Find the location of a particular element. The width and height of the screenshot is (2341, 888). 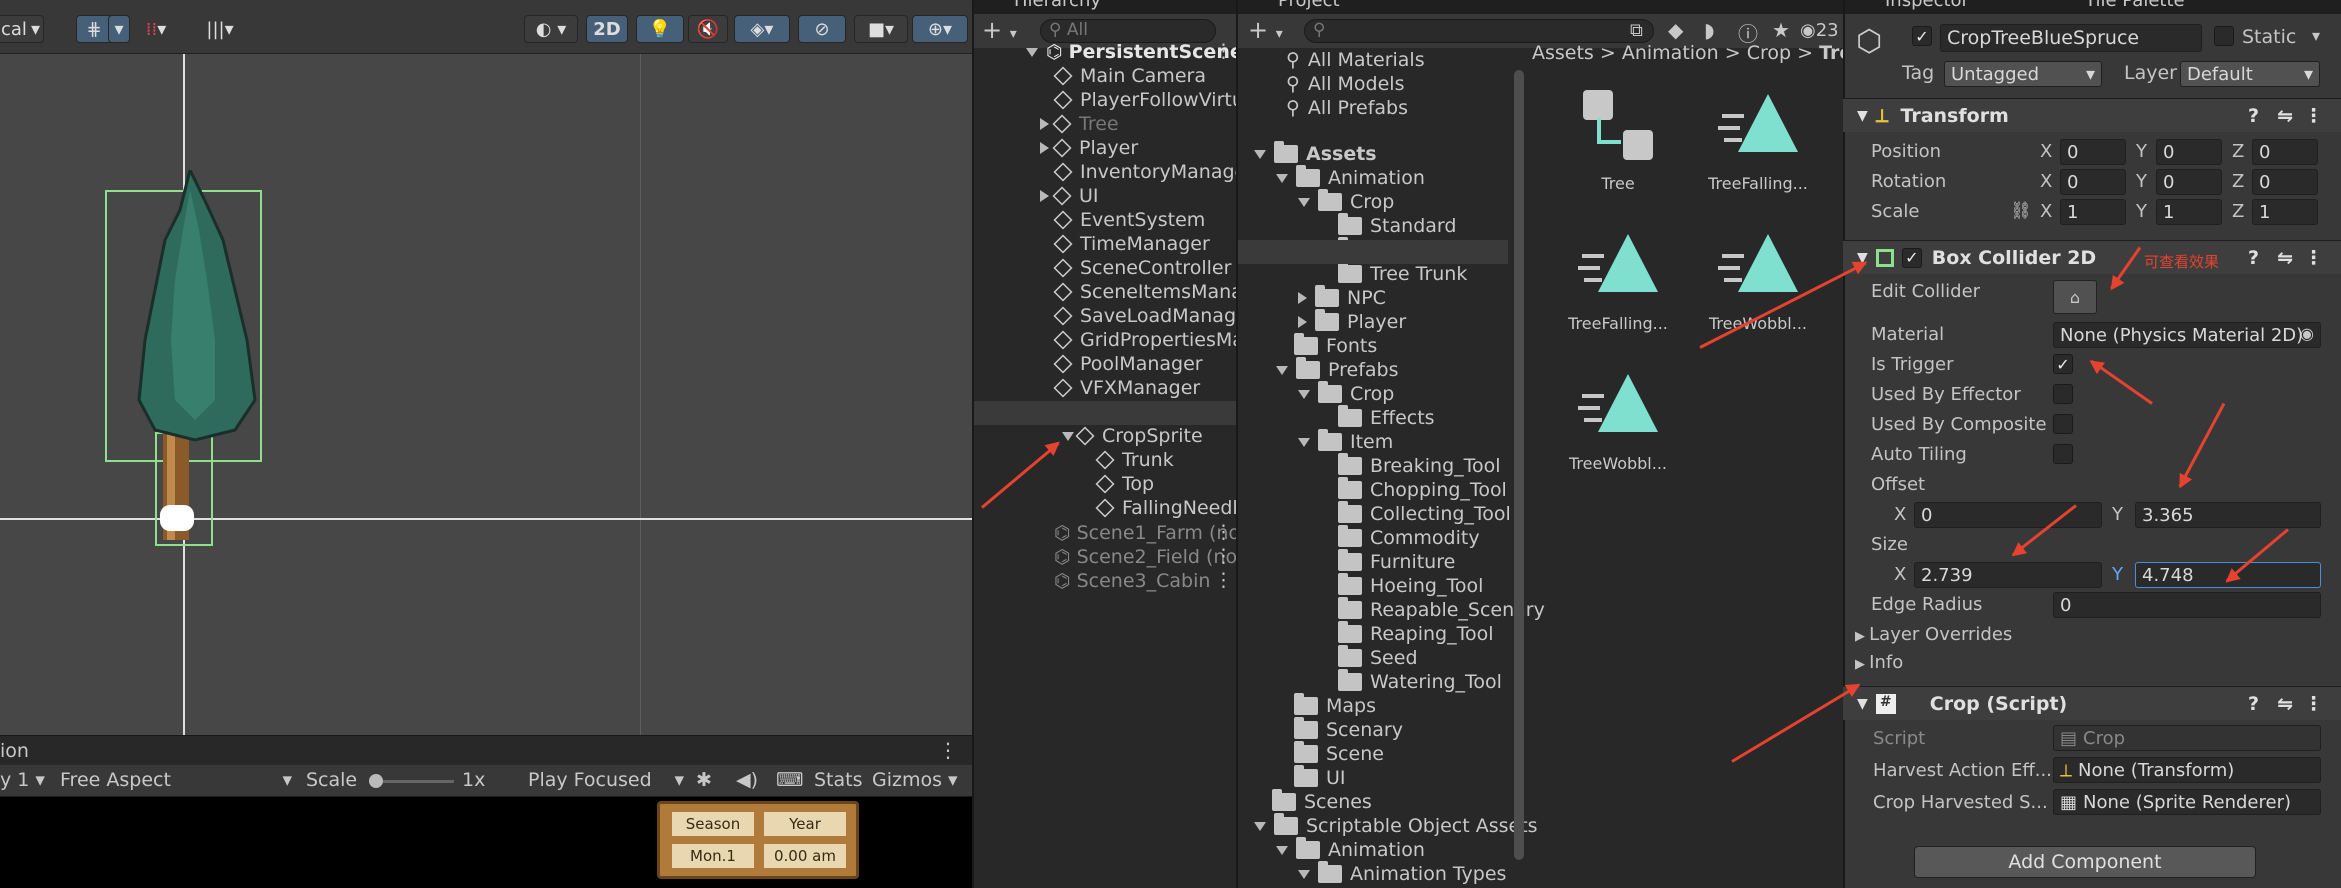

project-folder: Effects is located at coordinates (1377, 417).